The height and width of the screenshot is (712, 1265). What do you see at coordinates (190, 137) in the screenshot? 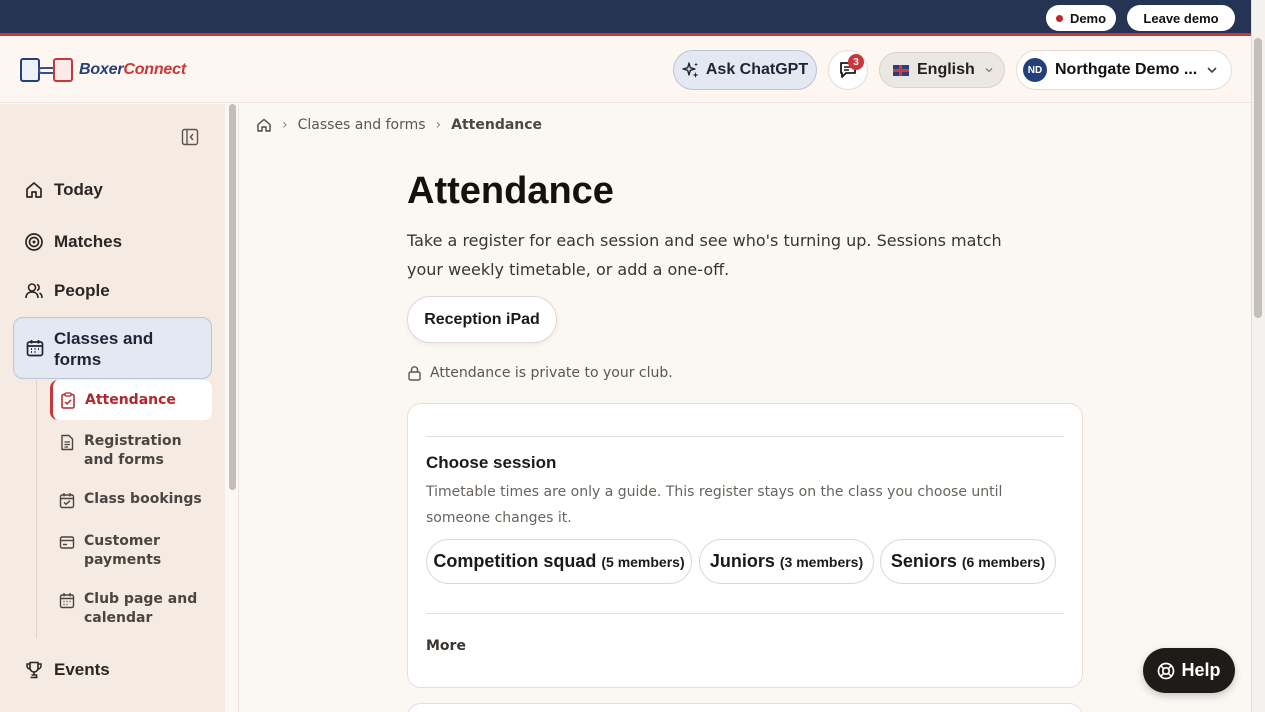
I see `collapse-sidebar-icon` at bounding box center [190, 137].